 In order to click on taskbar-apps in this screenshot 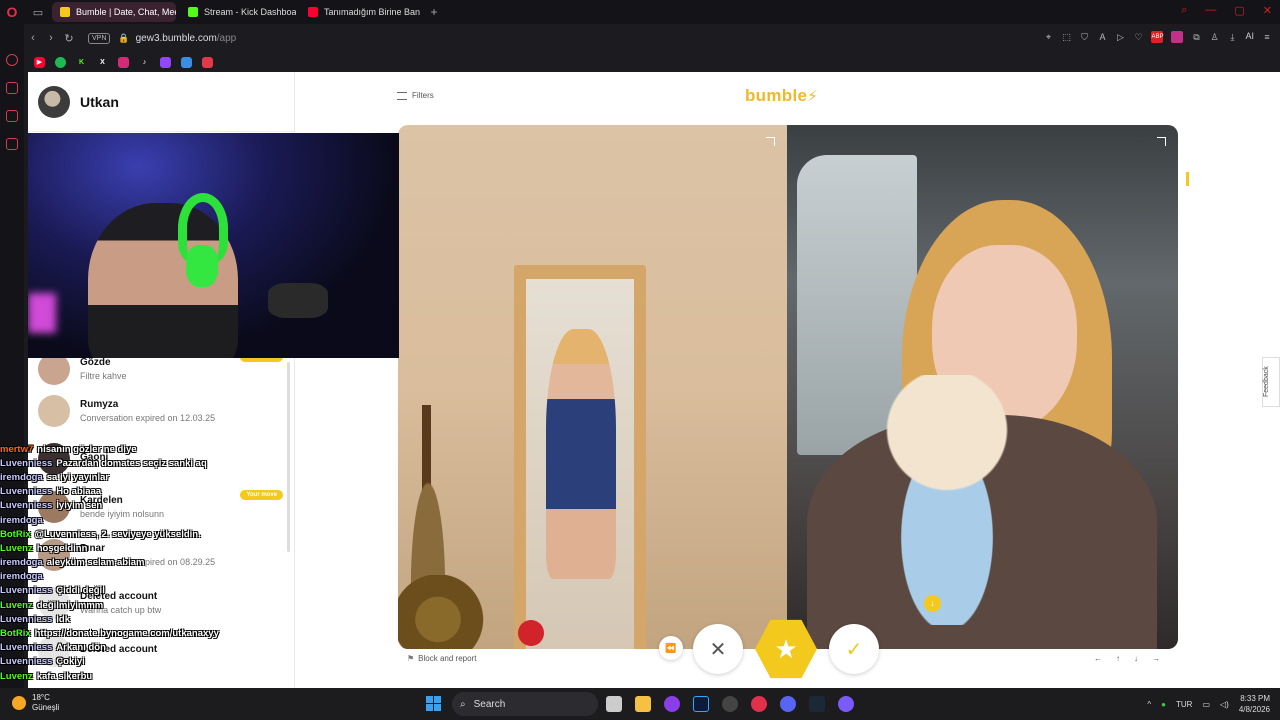, I will do `click(730, 704)`.